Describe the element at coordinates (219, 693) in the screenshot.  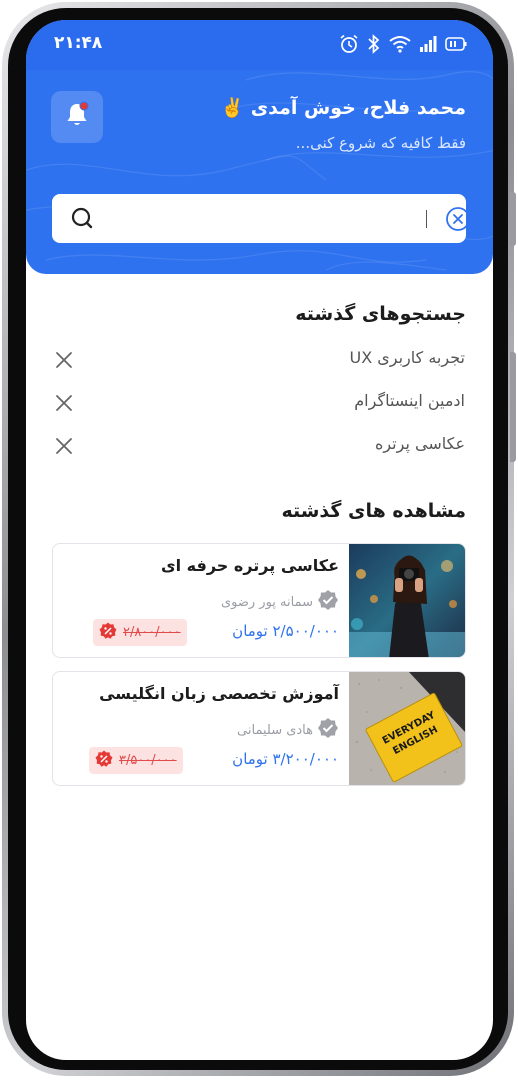
I see `course-title: آموزش تخصصی زبان انگلیسی` at that location.